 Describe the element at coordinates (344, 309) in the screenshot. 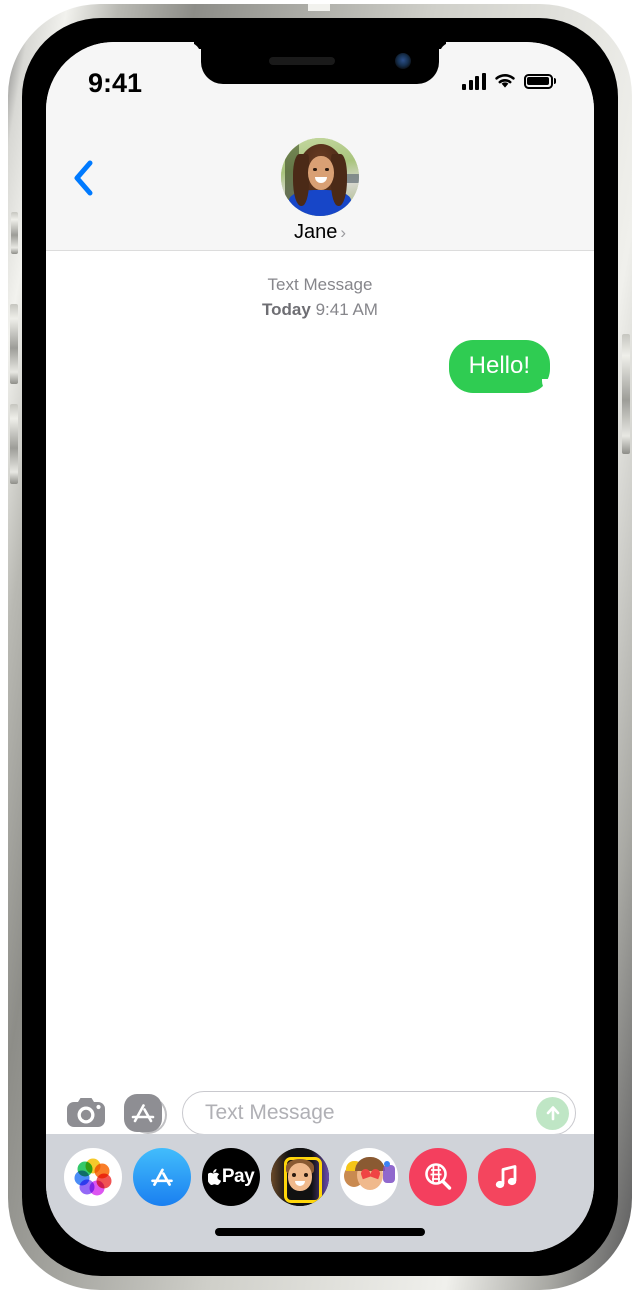

I see `timestamp-time: 9:41 AM` at that location.